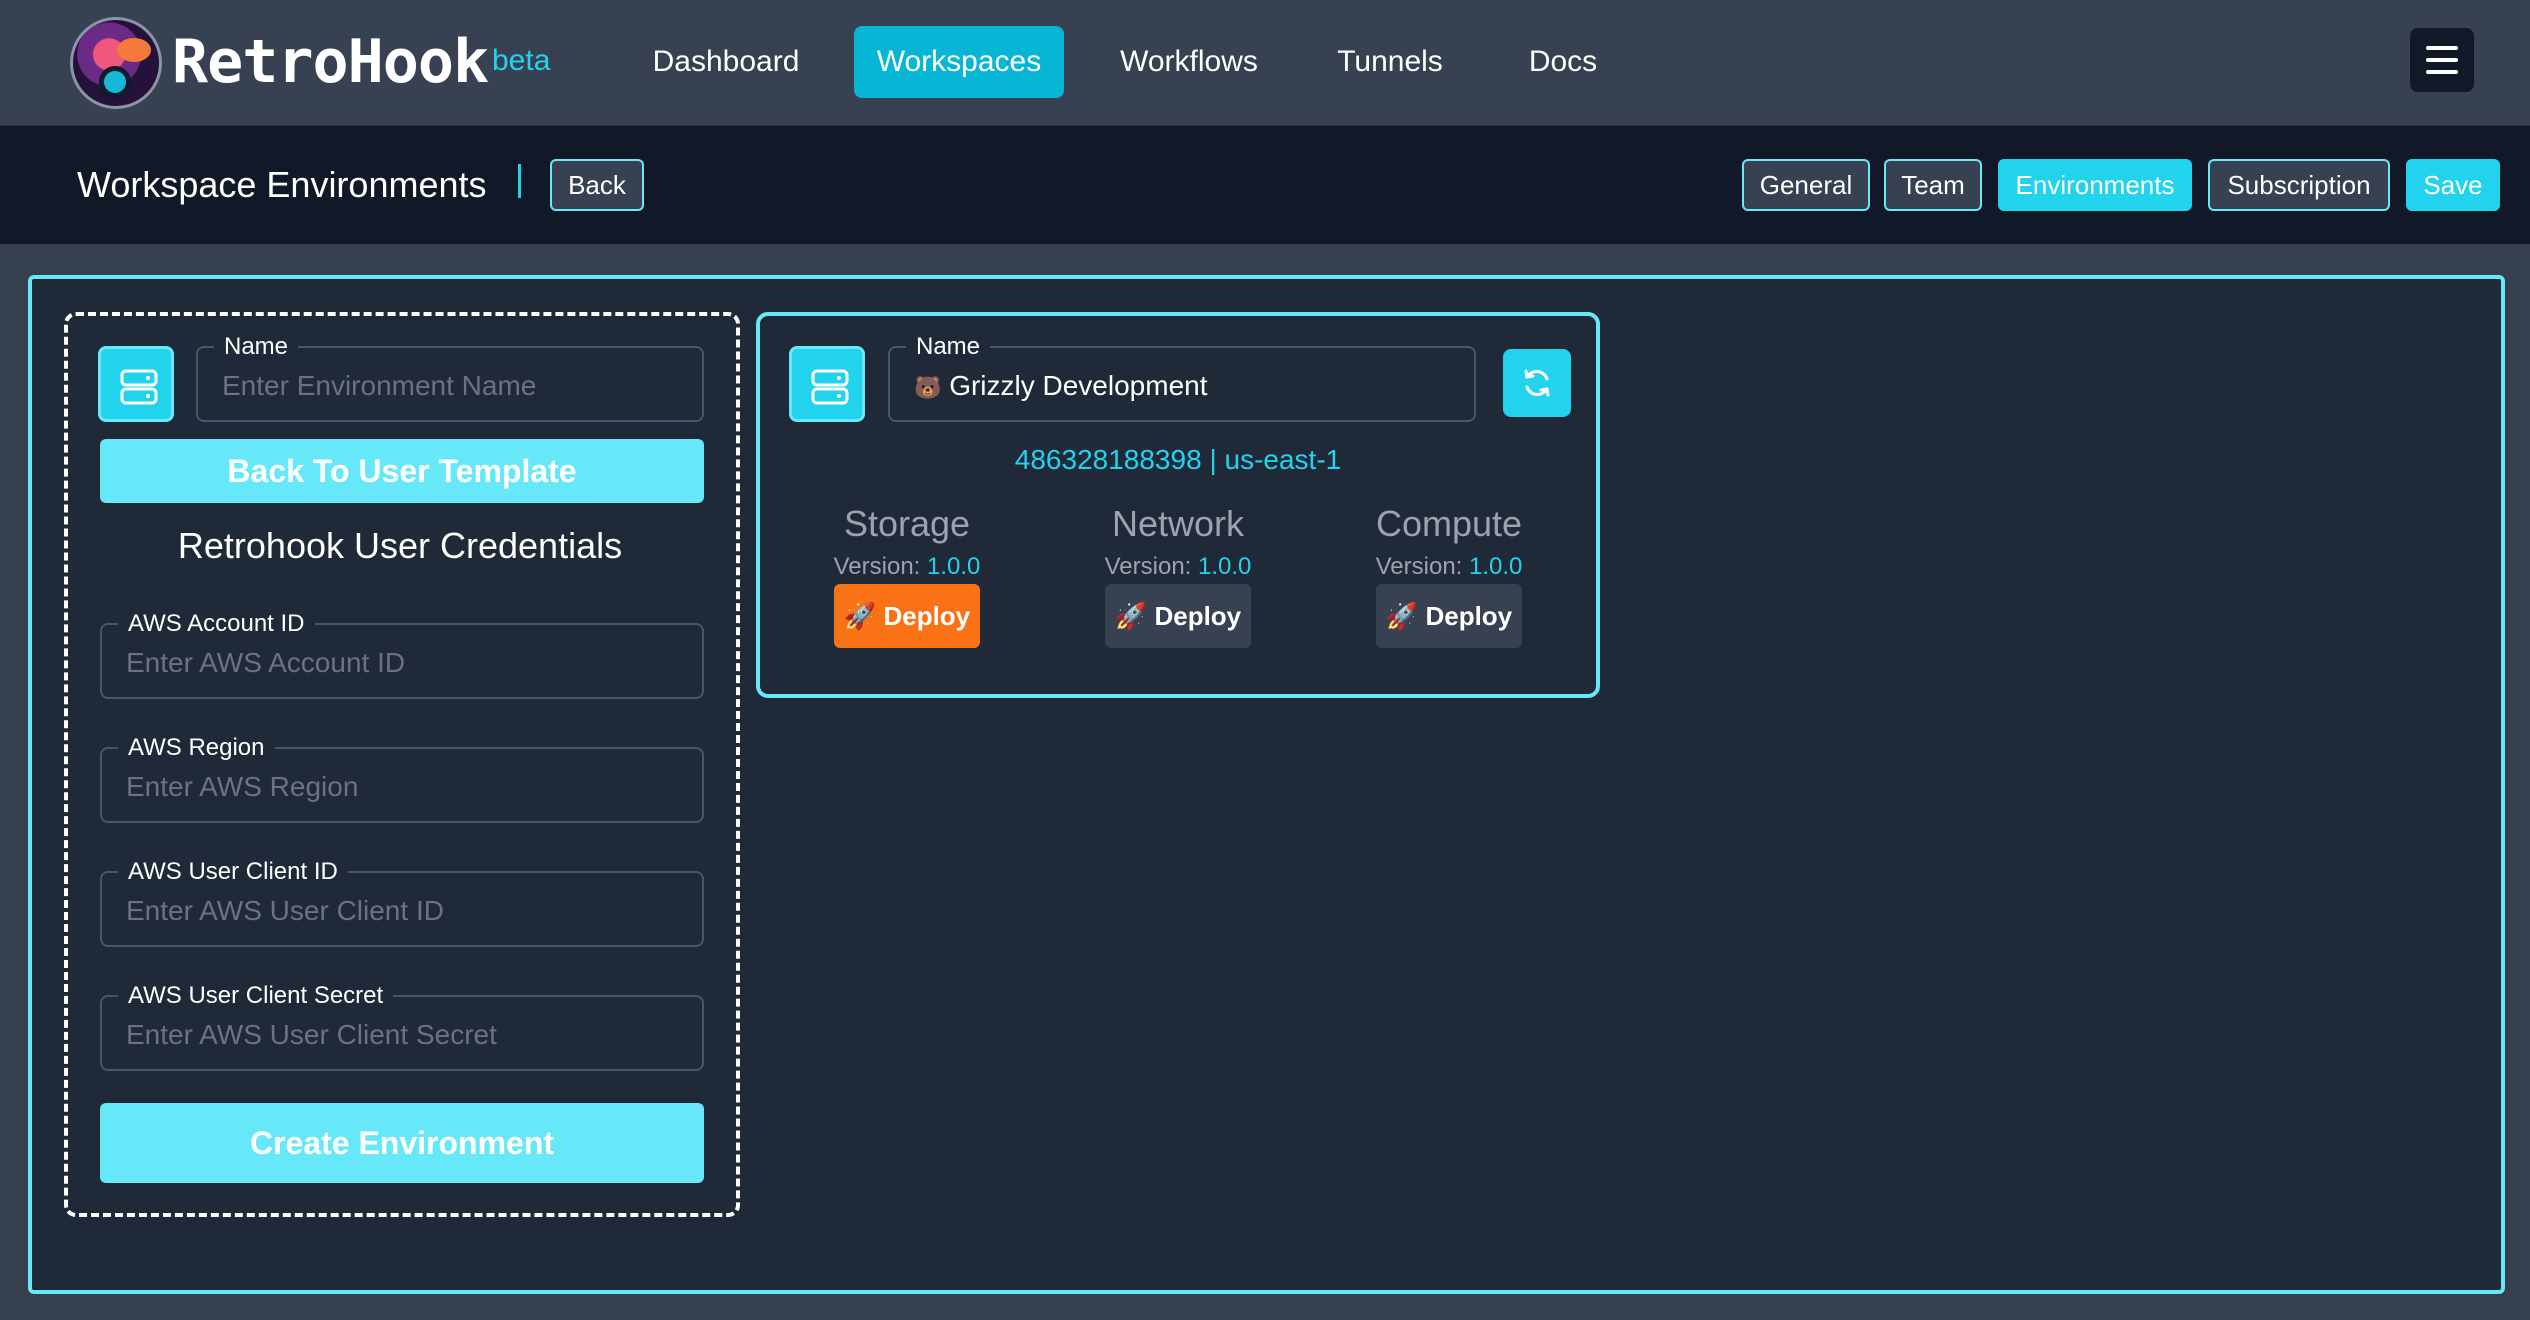 The height and width of the screenshot is (1320, 2530). I want to click on title-divider, so click(519, 181).